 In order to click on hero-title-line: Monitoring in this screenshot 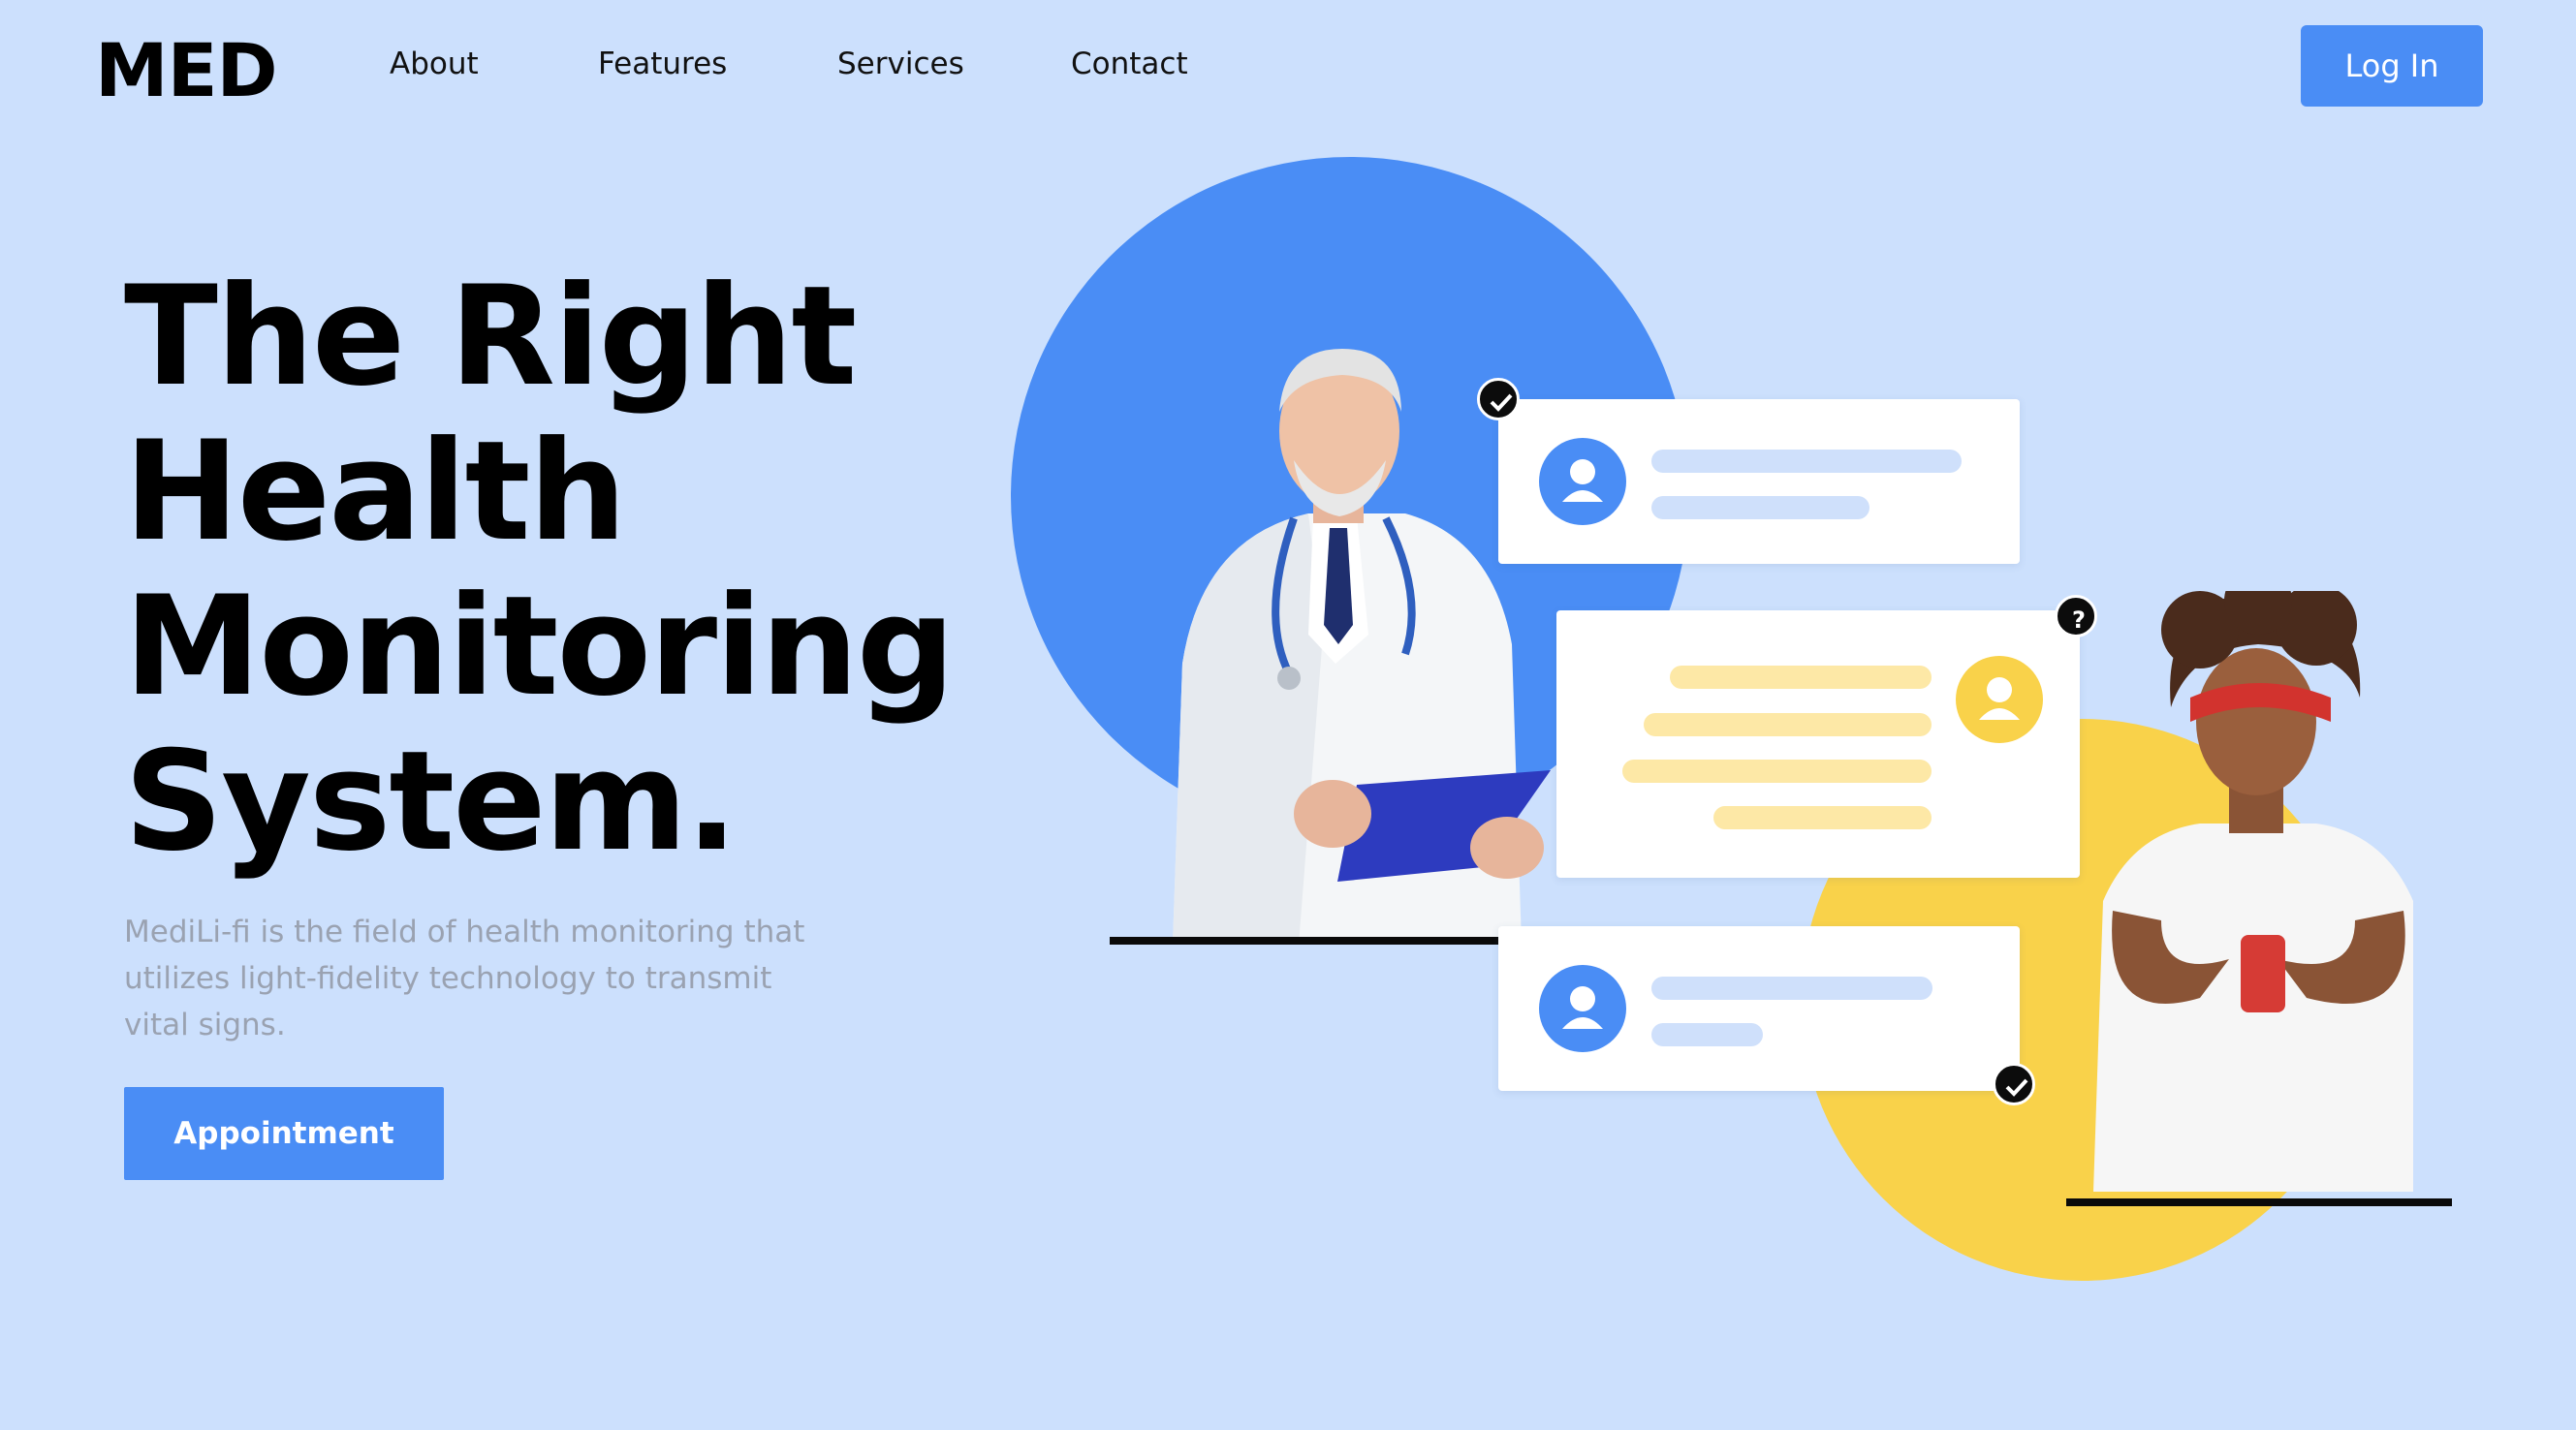, I will do `click(540, 647)`.